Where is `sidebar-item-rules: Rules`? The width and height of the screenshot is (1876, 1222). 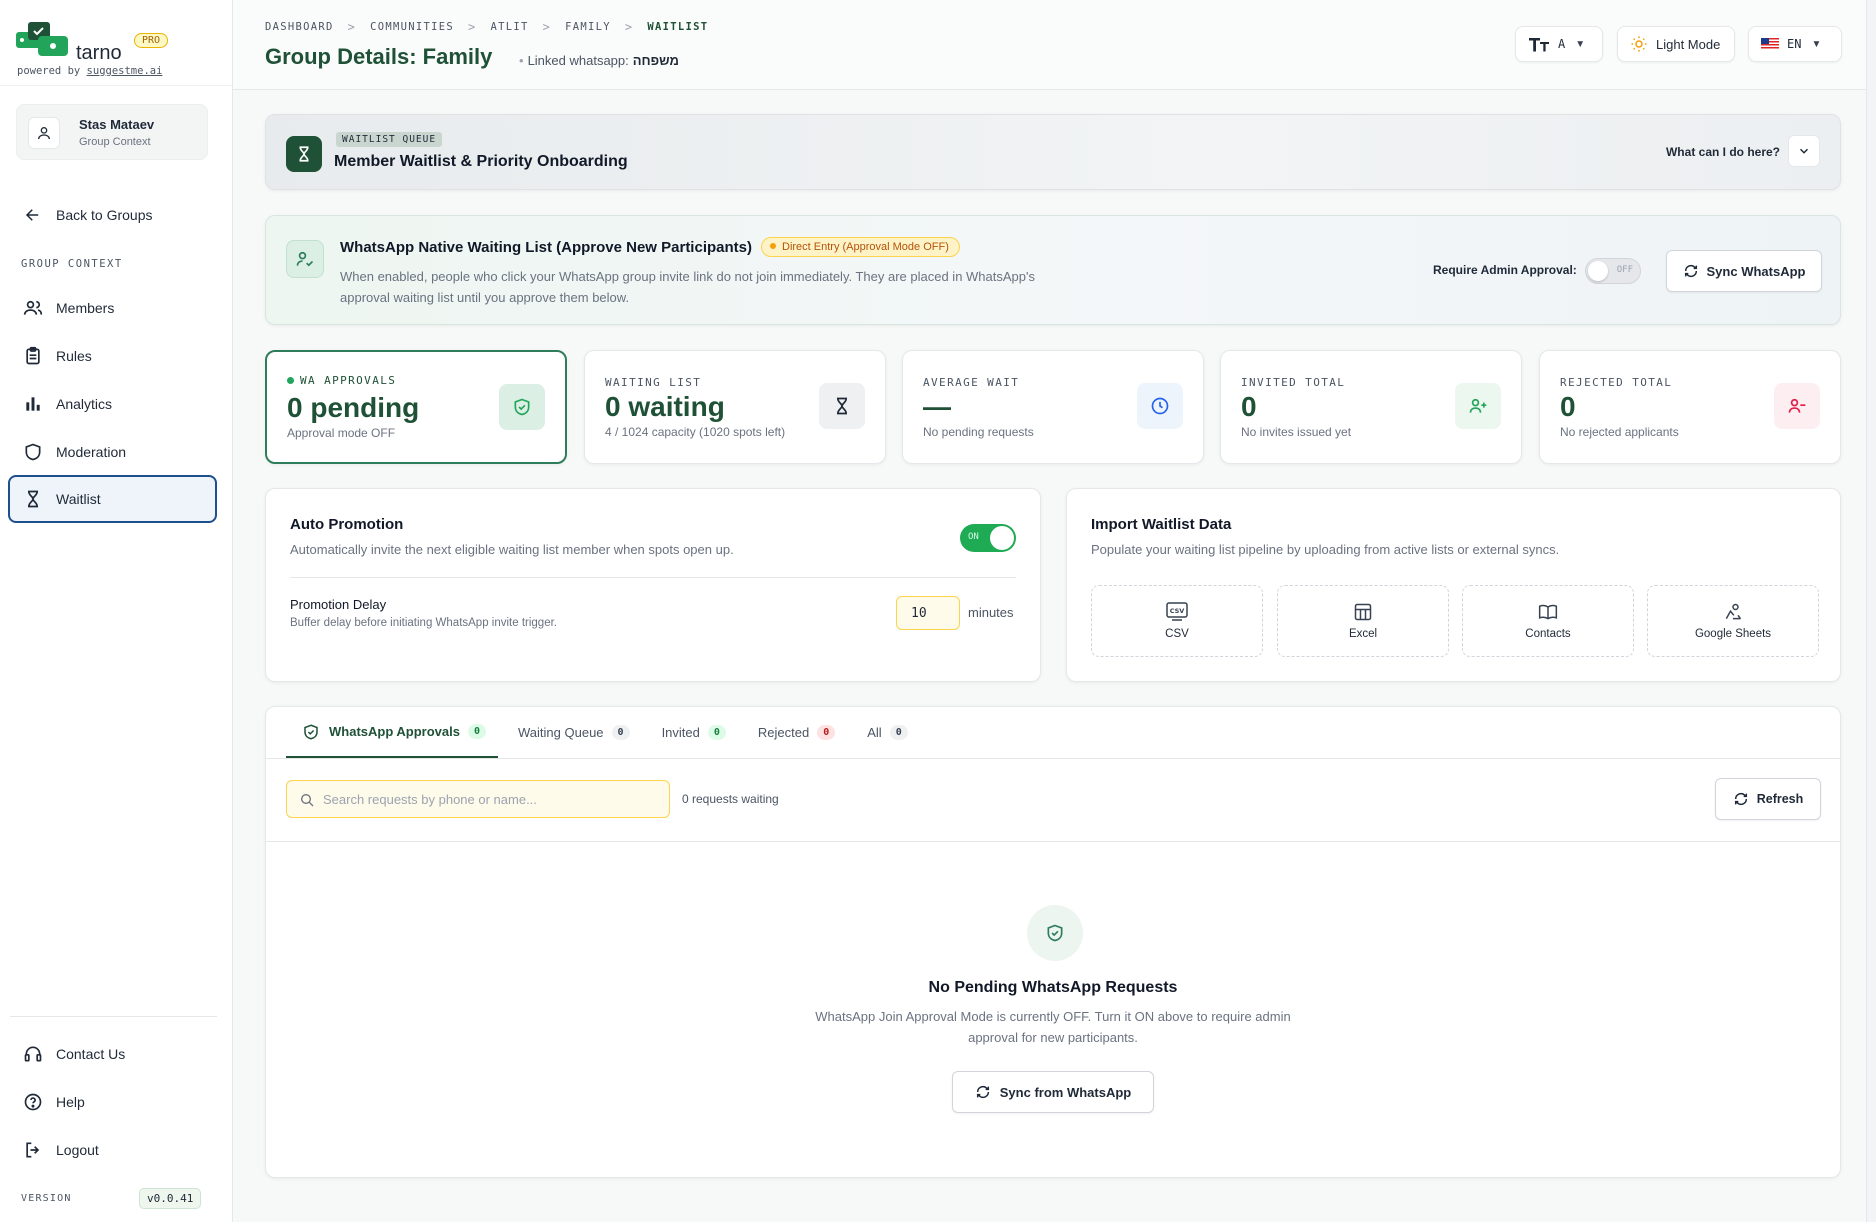 sidebar-item-rules: Rules is located at coordinates (112, 356).